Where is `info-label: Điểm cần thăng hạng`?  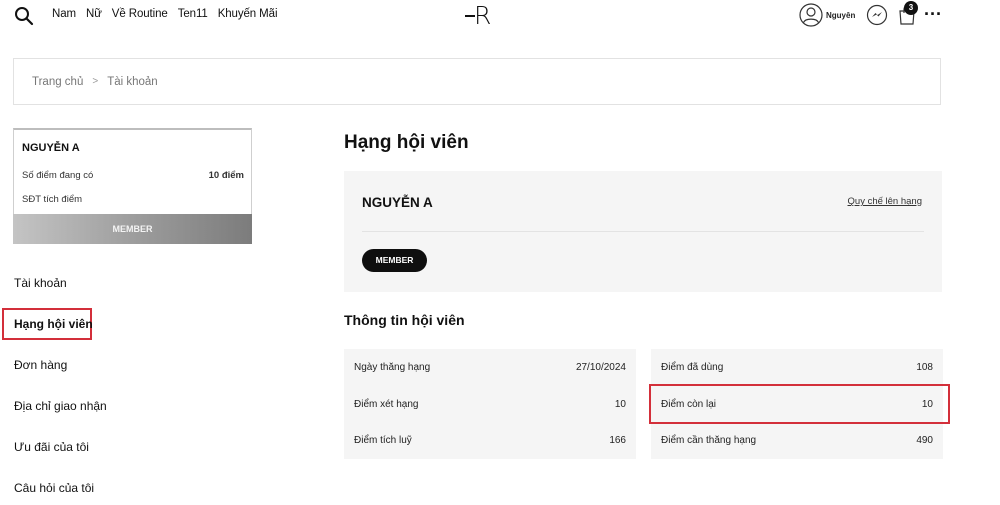 info-label: Điểm cần thăng hạng is located at coordinates (709, 440).